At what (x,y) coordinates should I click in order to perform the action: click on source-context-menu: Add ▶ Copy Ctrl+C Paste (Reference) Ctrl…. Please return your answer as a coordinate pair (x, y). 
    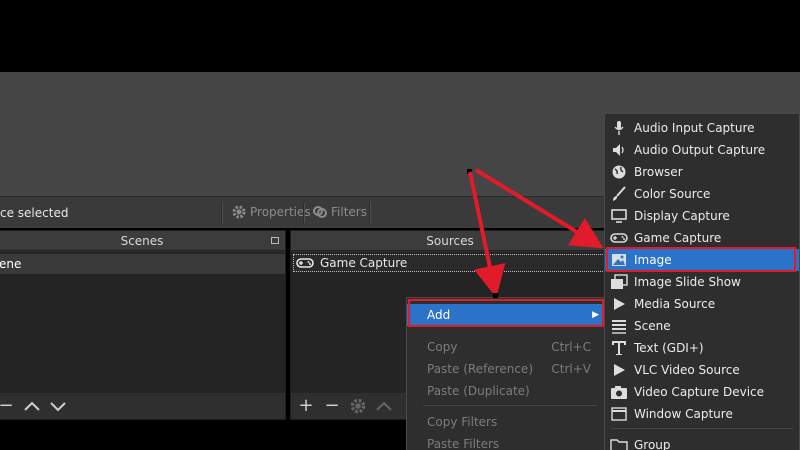
    Looking at the image, I should click on (506, 373).